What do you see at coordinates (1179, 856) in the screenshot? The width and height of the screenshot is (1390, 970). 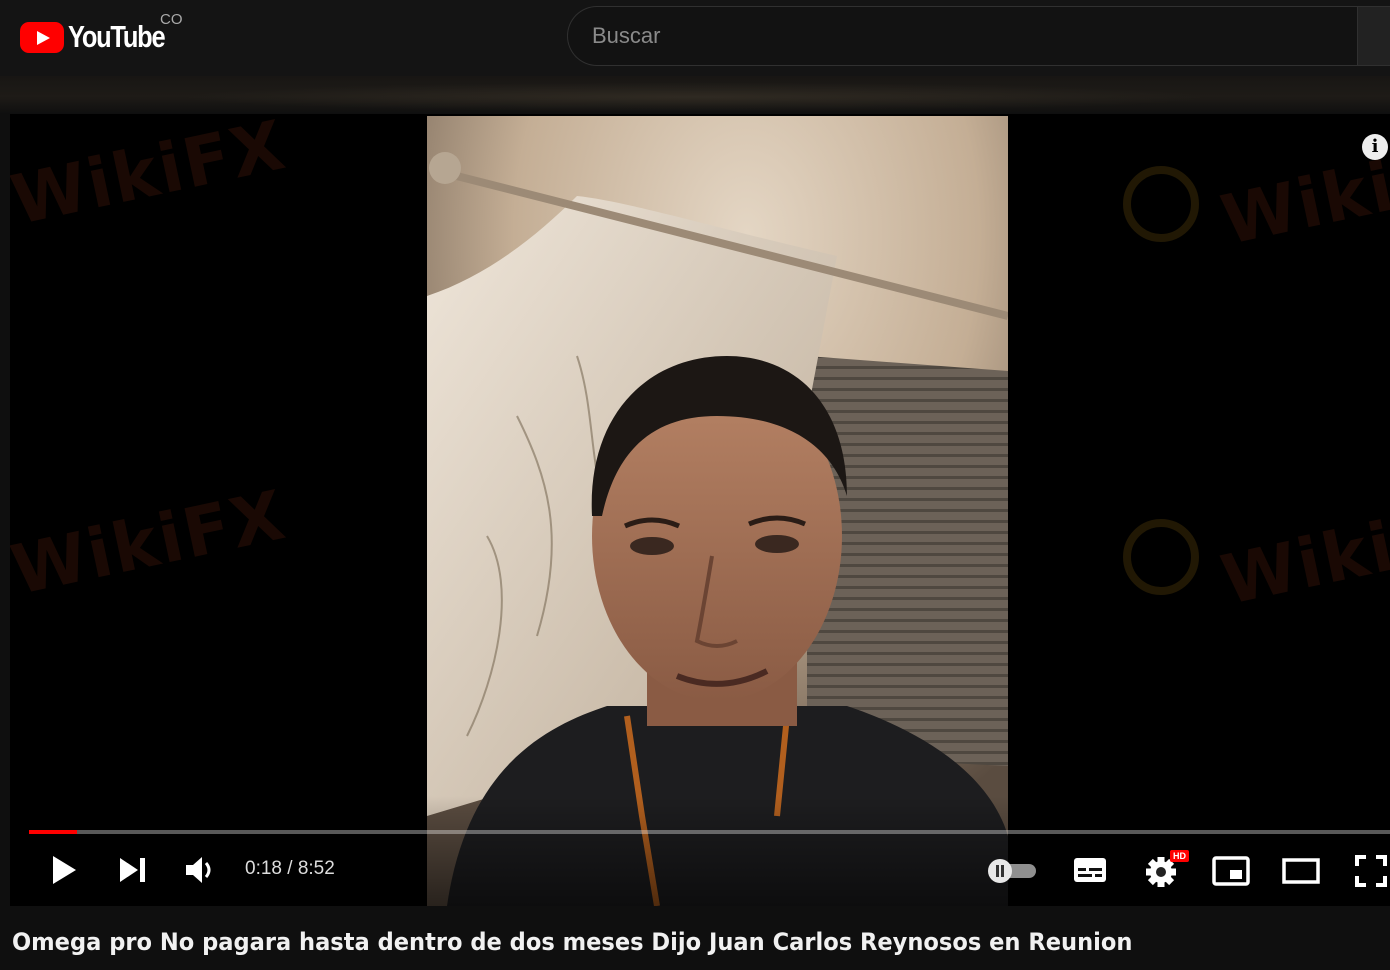 I see `hd-badge: HD` at bounding box center [1179, 856].